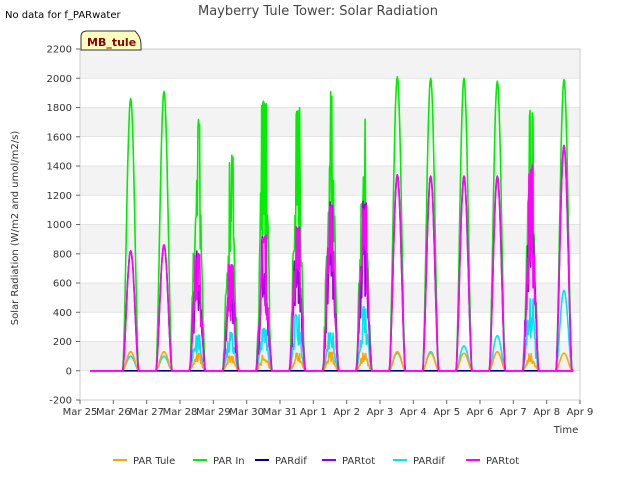  What do you see at coordinates (59, 108) in the screenshot?
I see `y-tick-label: 1800` at bounding box center [59, 108].